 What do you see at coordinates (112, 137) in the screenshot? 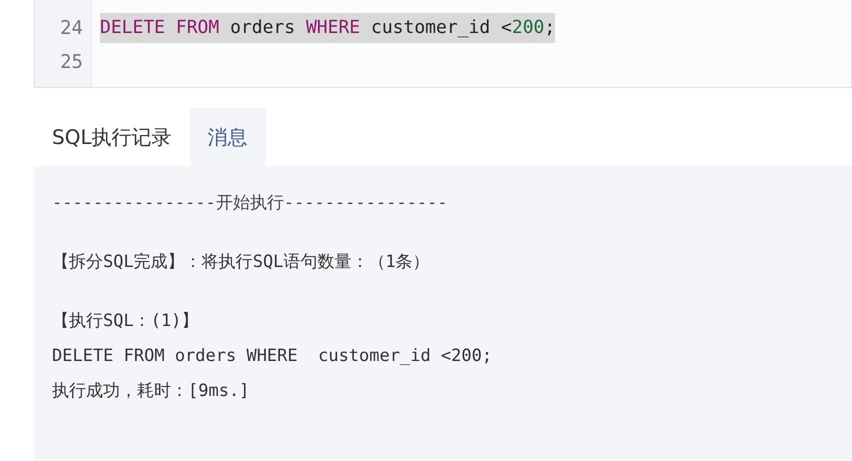
I see `tab: SQL执行记录` at bounding box center [112, 137].